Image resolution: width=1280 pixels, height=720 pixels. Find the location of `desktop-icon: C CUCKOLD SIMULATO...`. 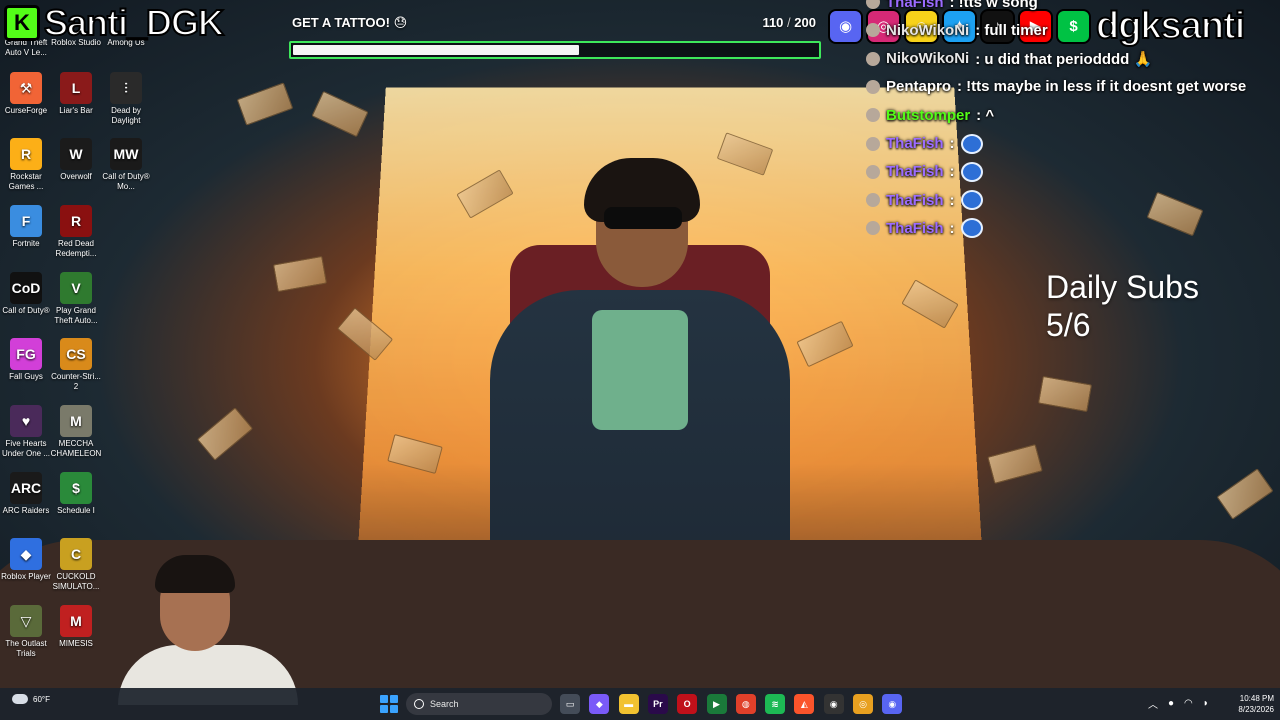

desktop-icon: C CUCKOLD SIMULATO... is located at coordinates (76, 565).